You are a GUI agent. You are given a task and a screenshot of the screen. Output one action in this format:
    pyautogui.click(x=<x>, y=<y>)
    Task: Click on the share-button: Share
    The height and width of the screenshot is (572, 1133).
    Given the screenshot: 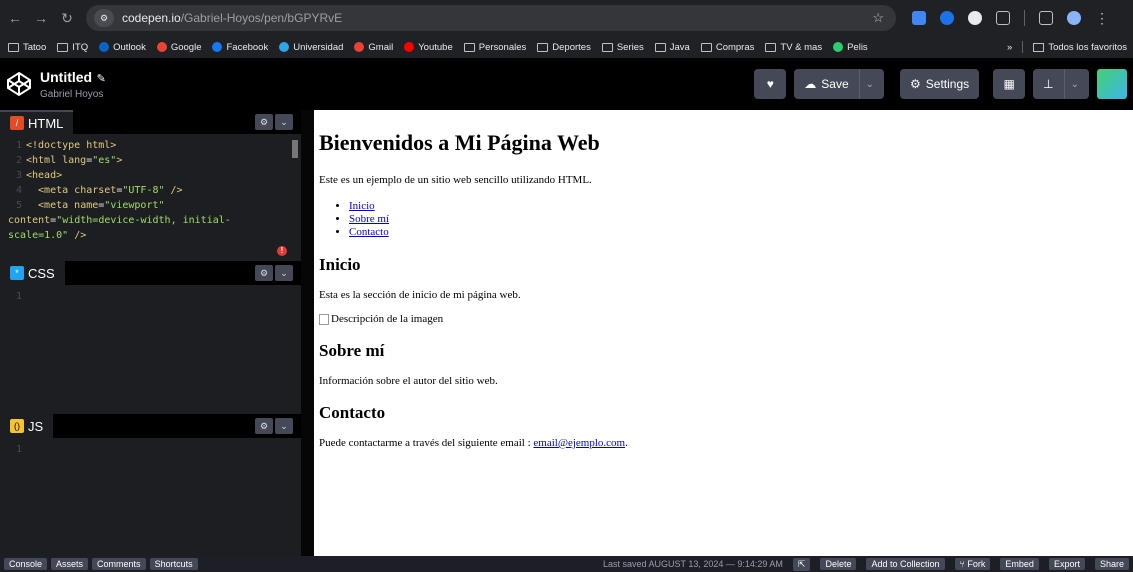 What is the action you would take?
    pyautogui.click(x=1111, y=564)
    